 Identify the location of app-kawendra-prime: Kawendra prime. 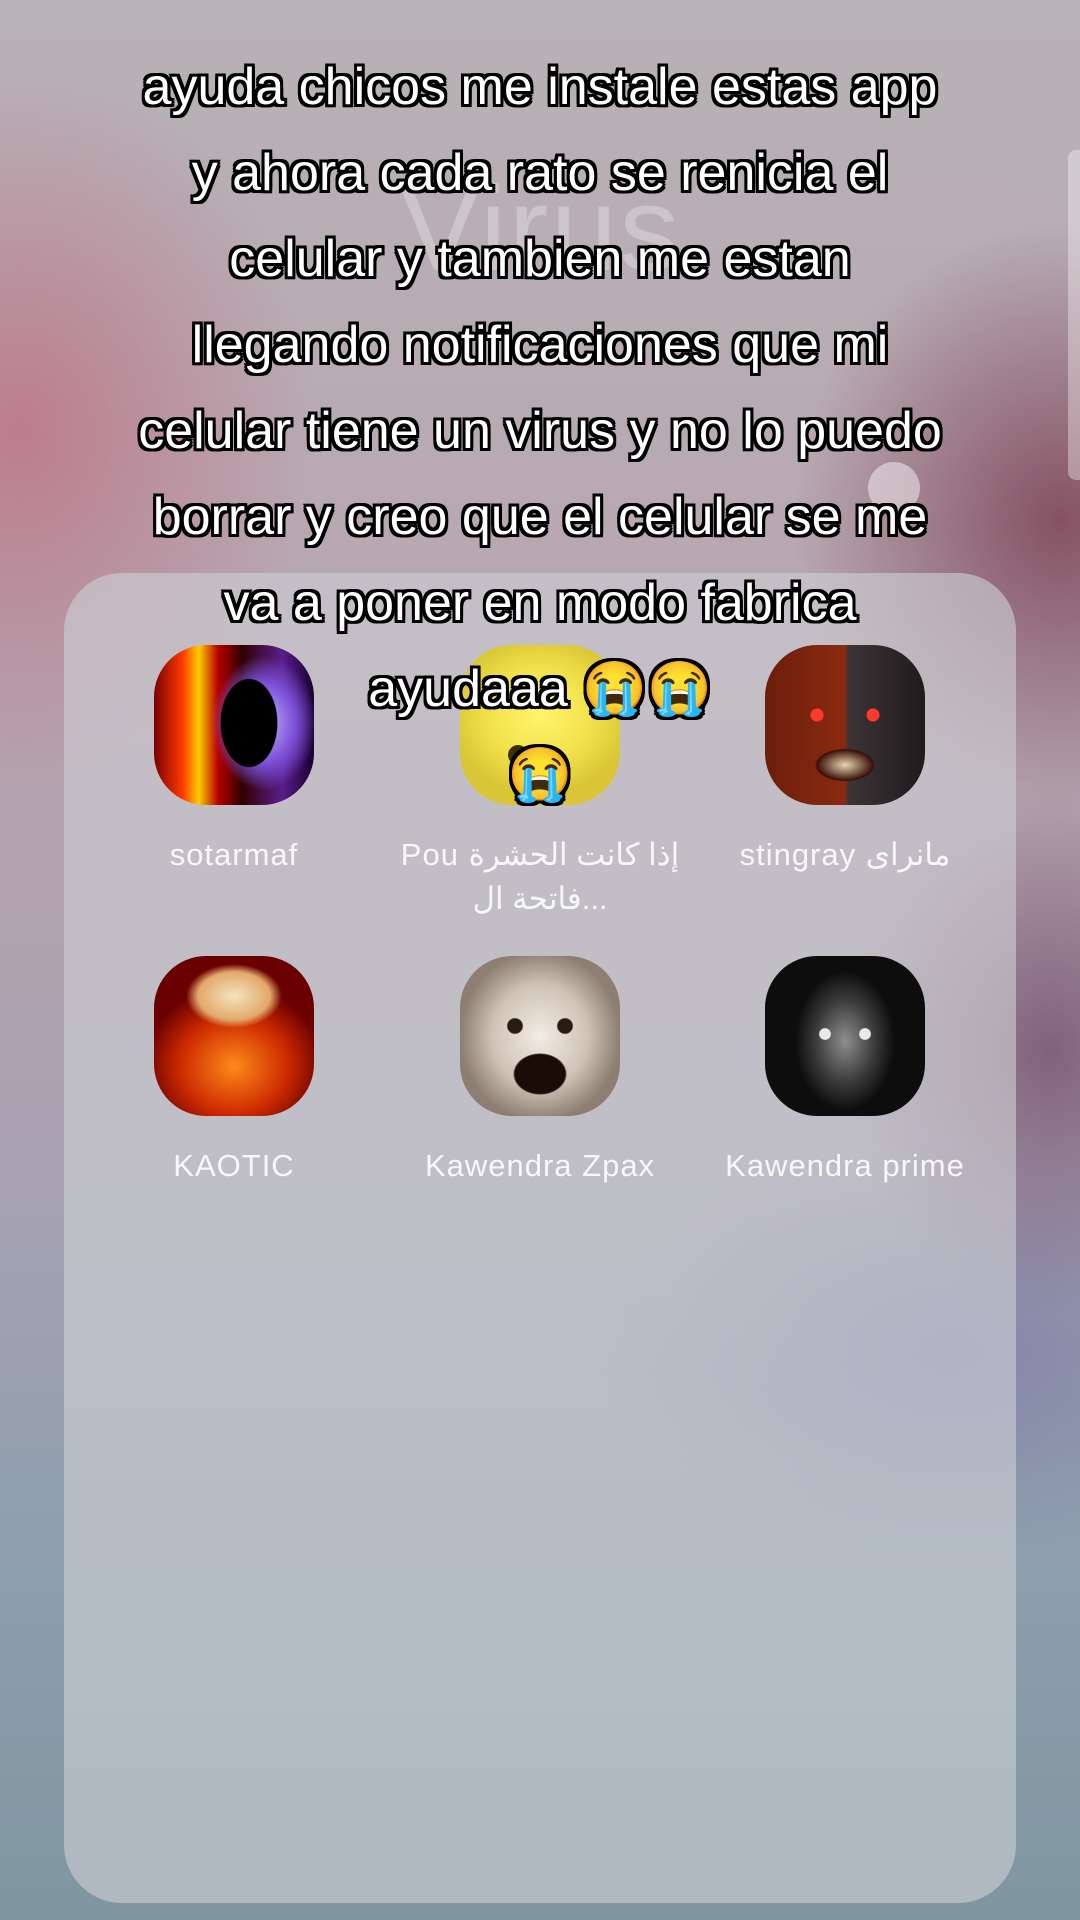
(845, 1072).